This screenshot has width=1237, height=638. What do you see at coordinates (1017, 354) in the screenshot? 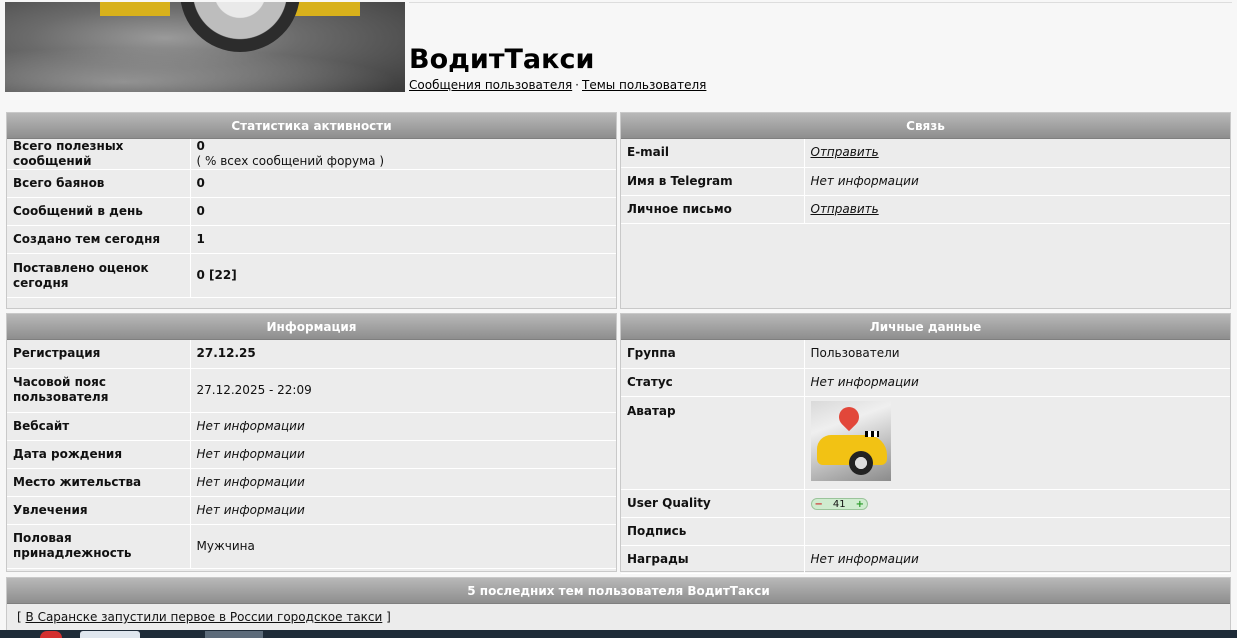
I see `personal-value: Пользователи` at bounding box center [1017, 354].